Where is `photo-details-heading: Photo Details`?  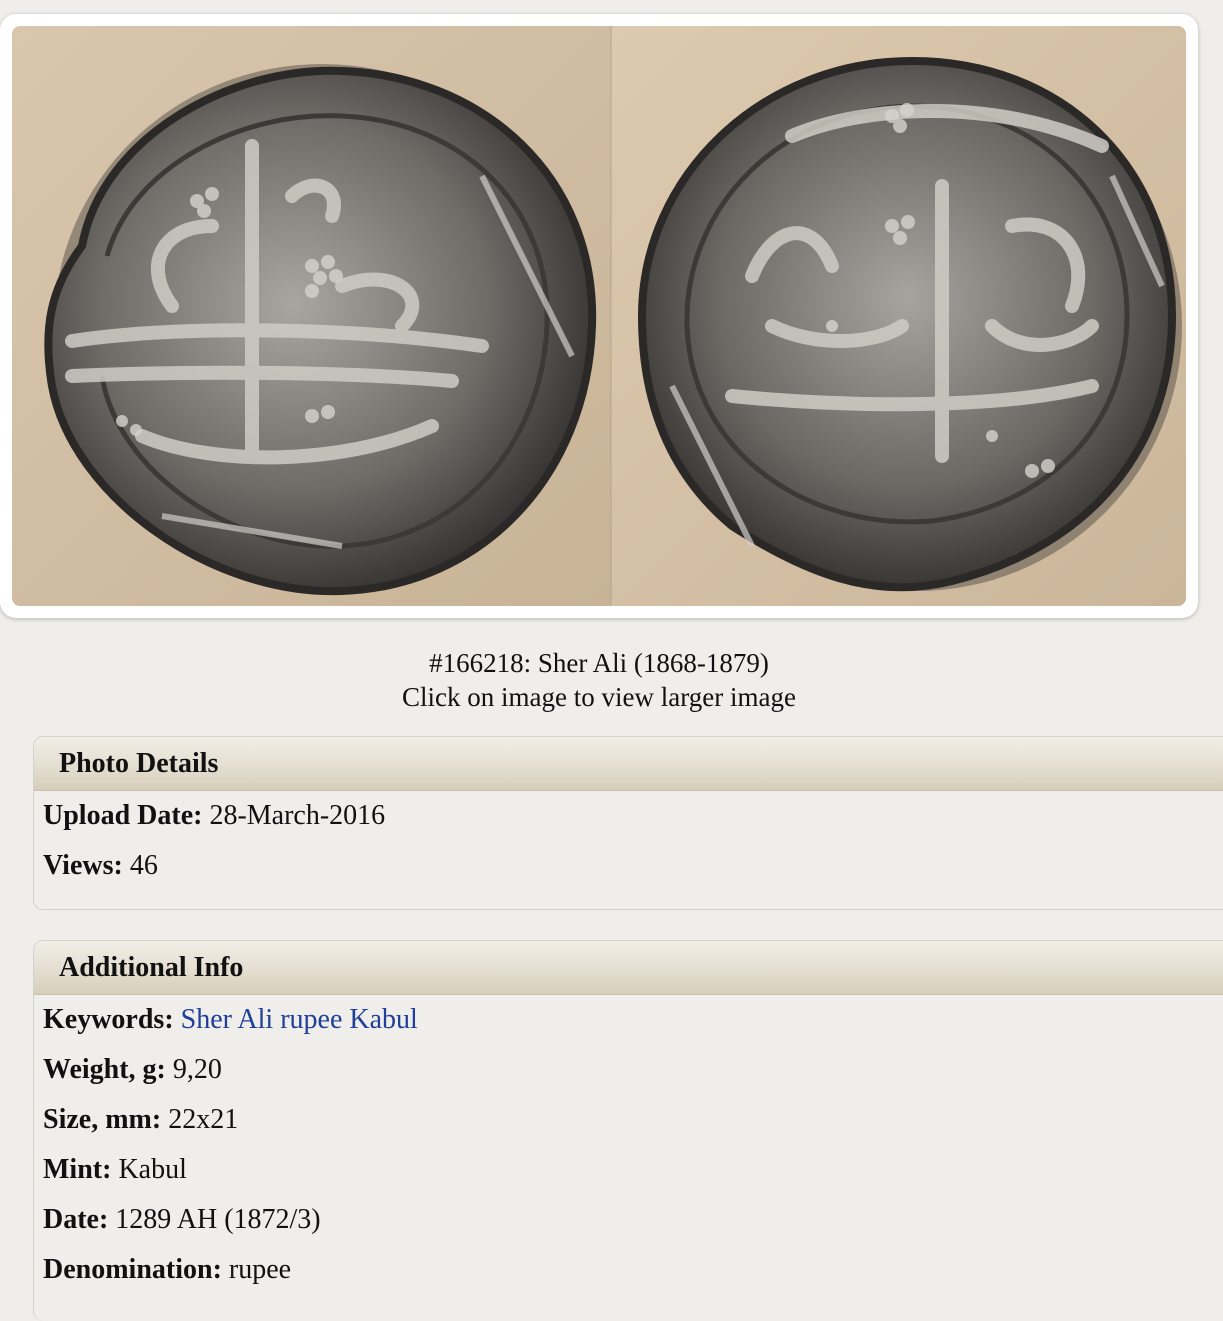
photo-details-heading: Photo Details is located at coordinates (628, 764).